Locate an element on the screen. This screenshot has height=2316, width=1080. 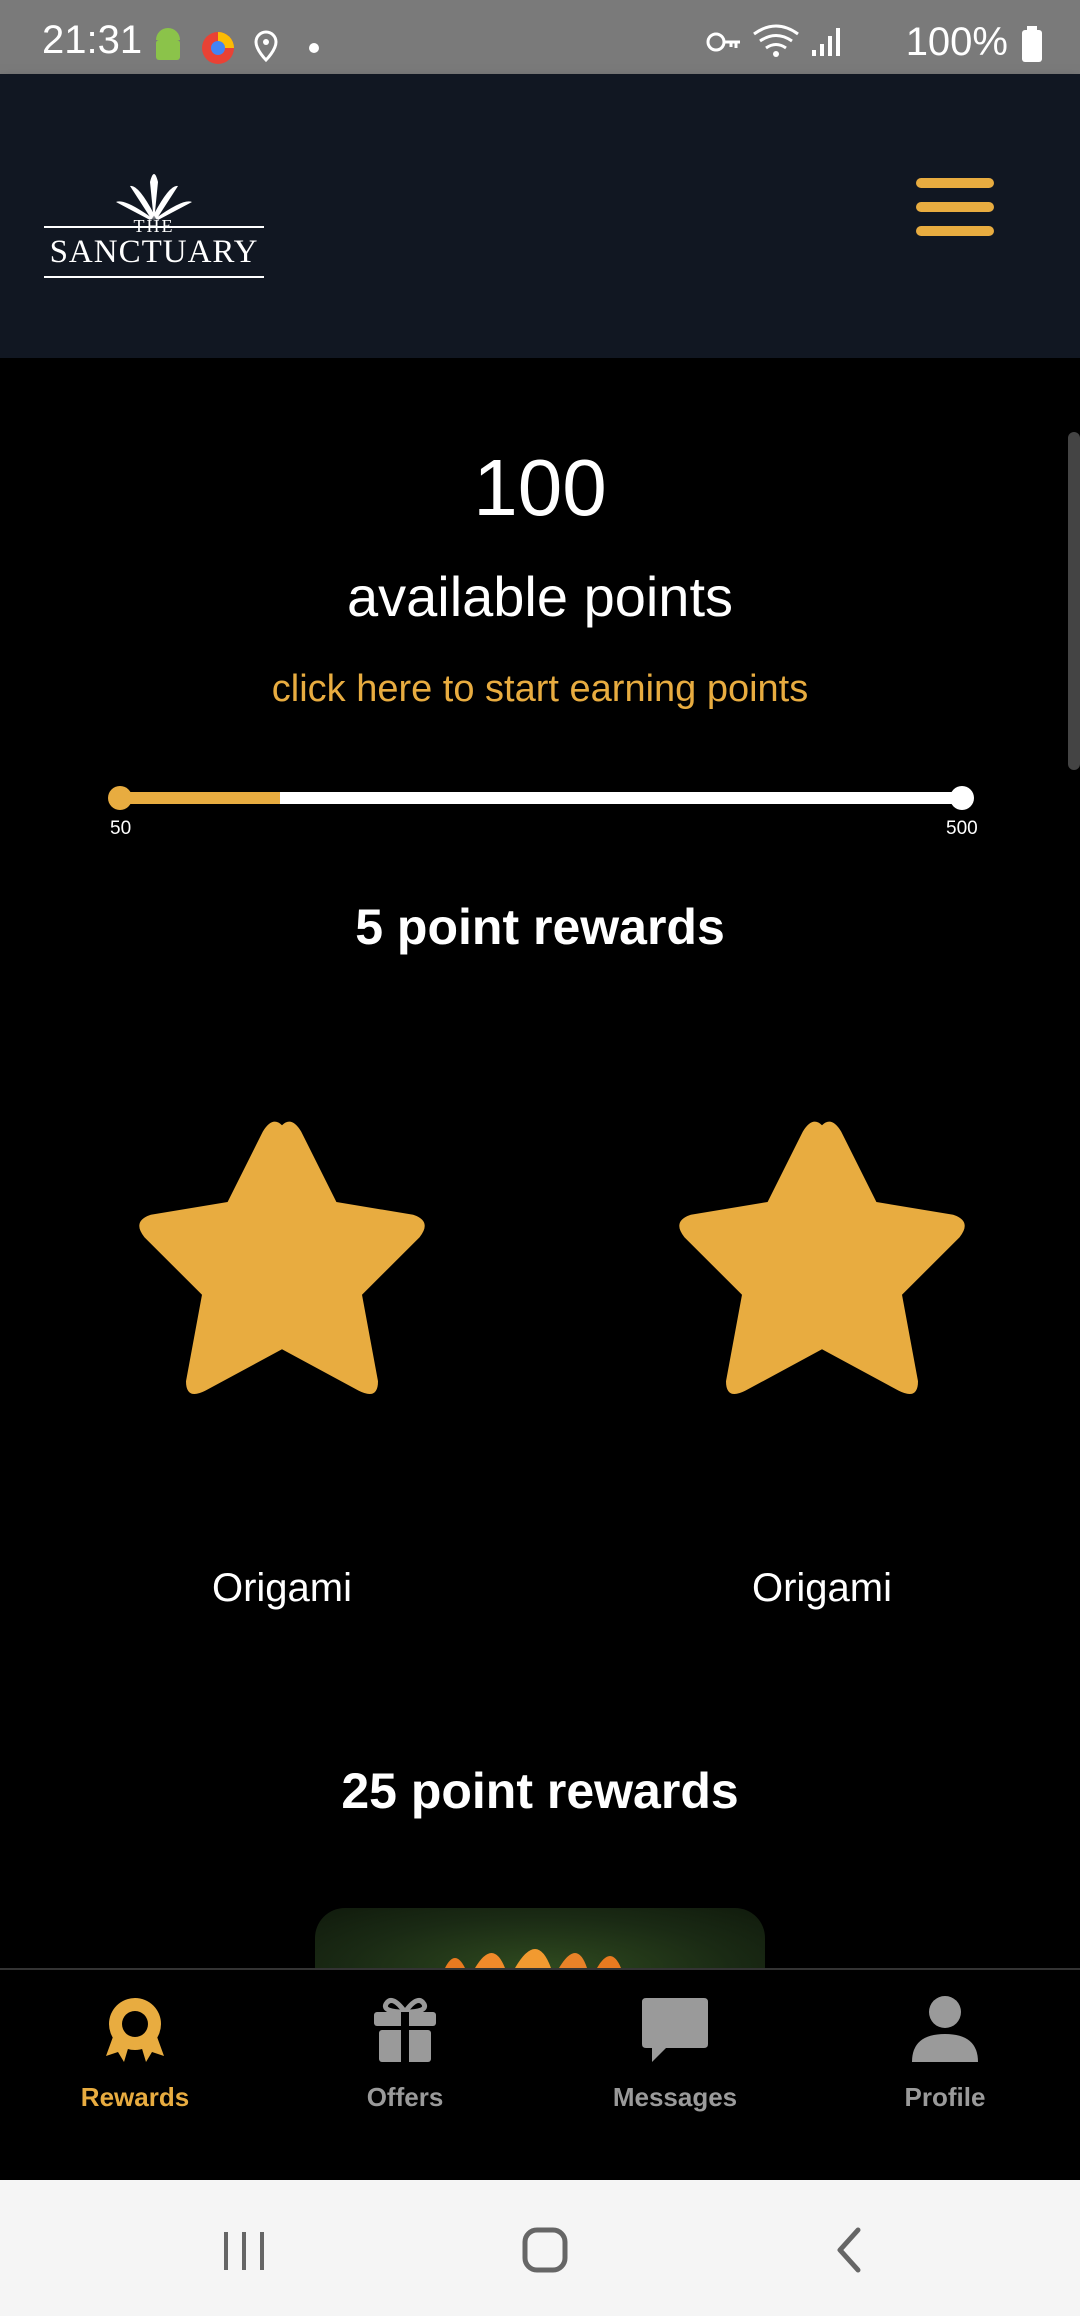
gift-icon is located at coordinates (405, 2029).